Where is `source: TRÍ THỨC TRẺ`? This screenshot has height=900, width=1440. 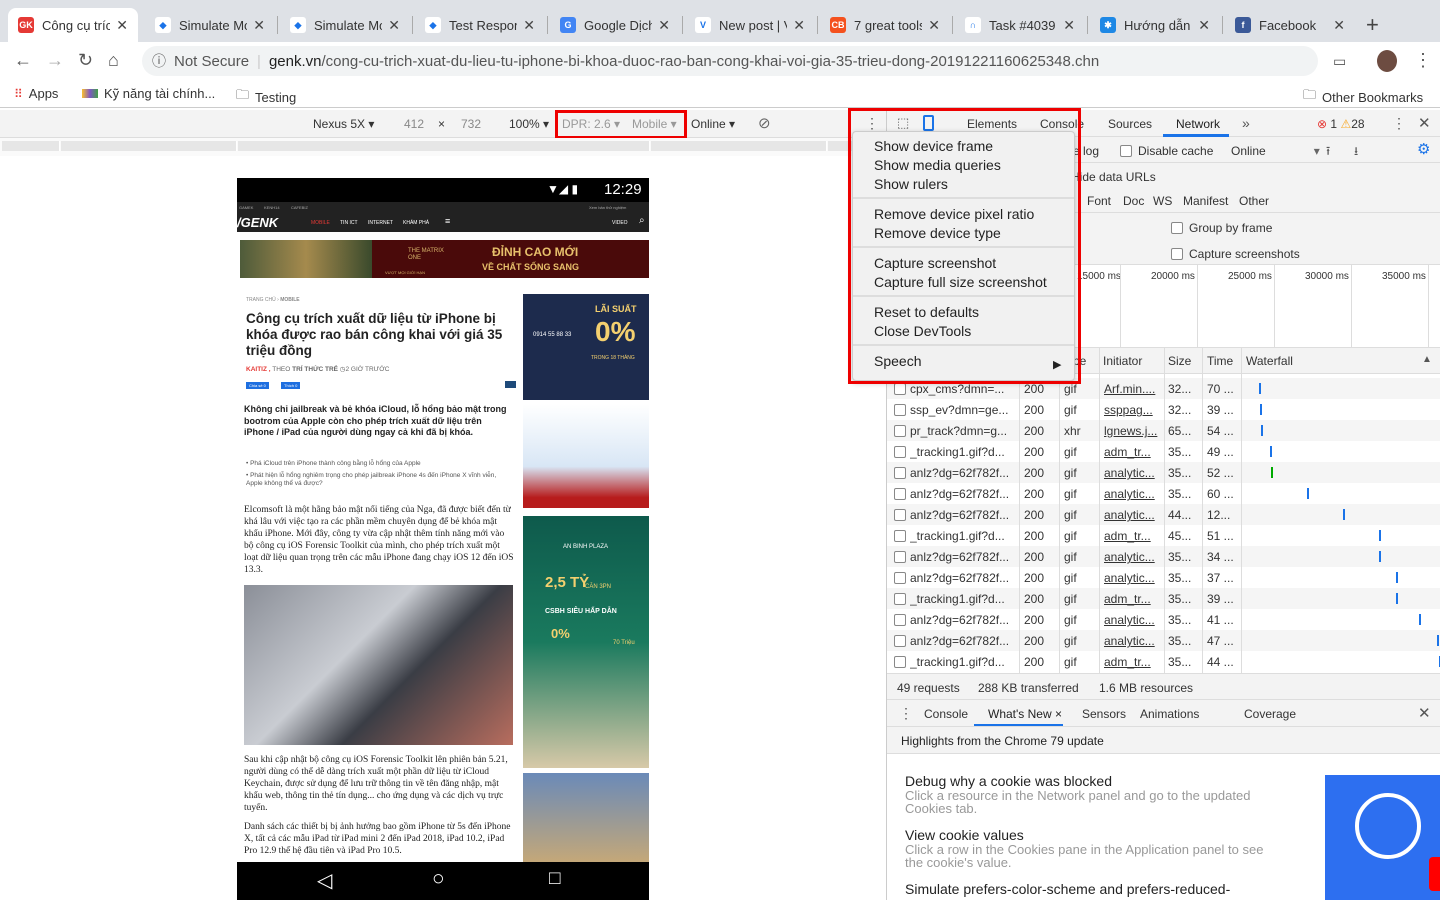 source: TRÍ THỨC TRẺ is located at coordinates (315, 369).